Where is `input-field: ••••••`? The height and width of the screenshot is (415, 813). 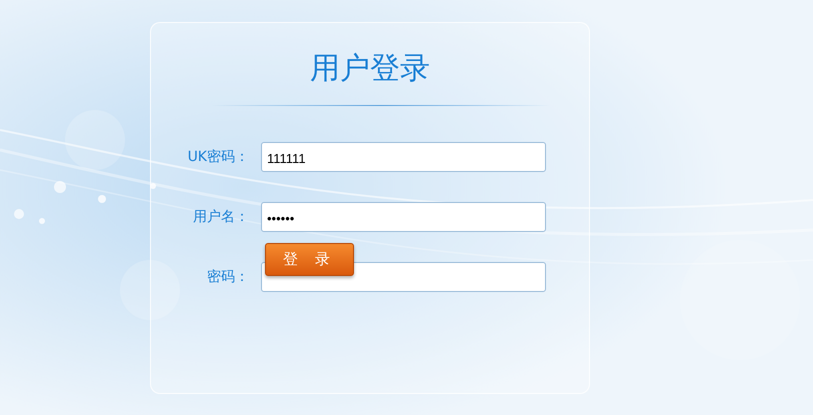
input-field: •••••• is located at coordinates (403, 217).